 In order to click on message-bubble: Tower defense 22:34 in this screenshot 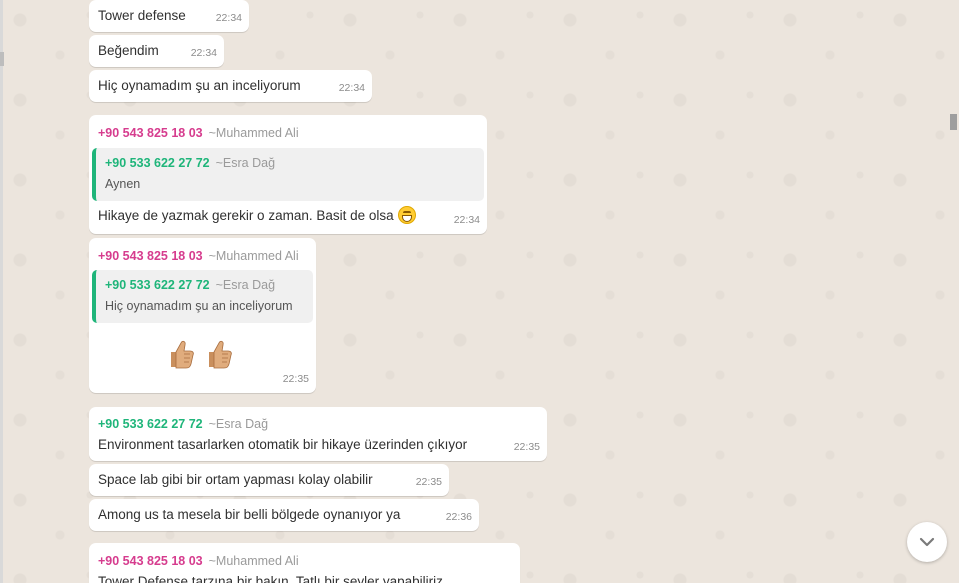, I will do `click(169, 16)`.